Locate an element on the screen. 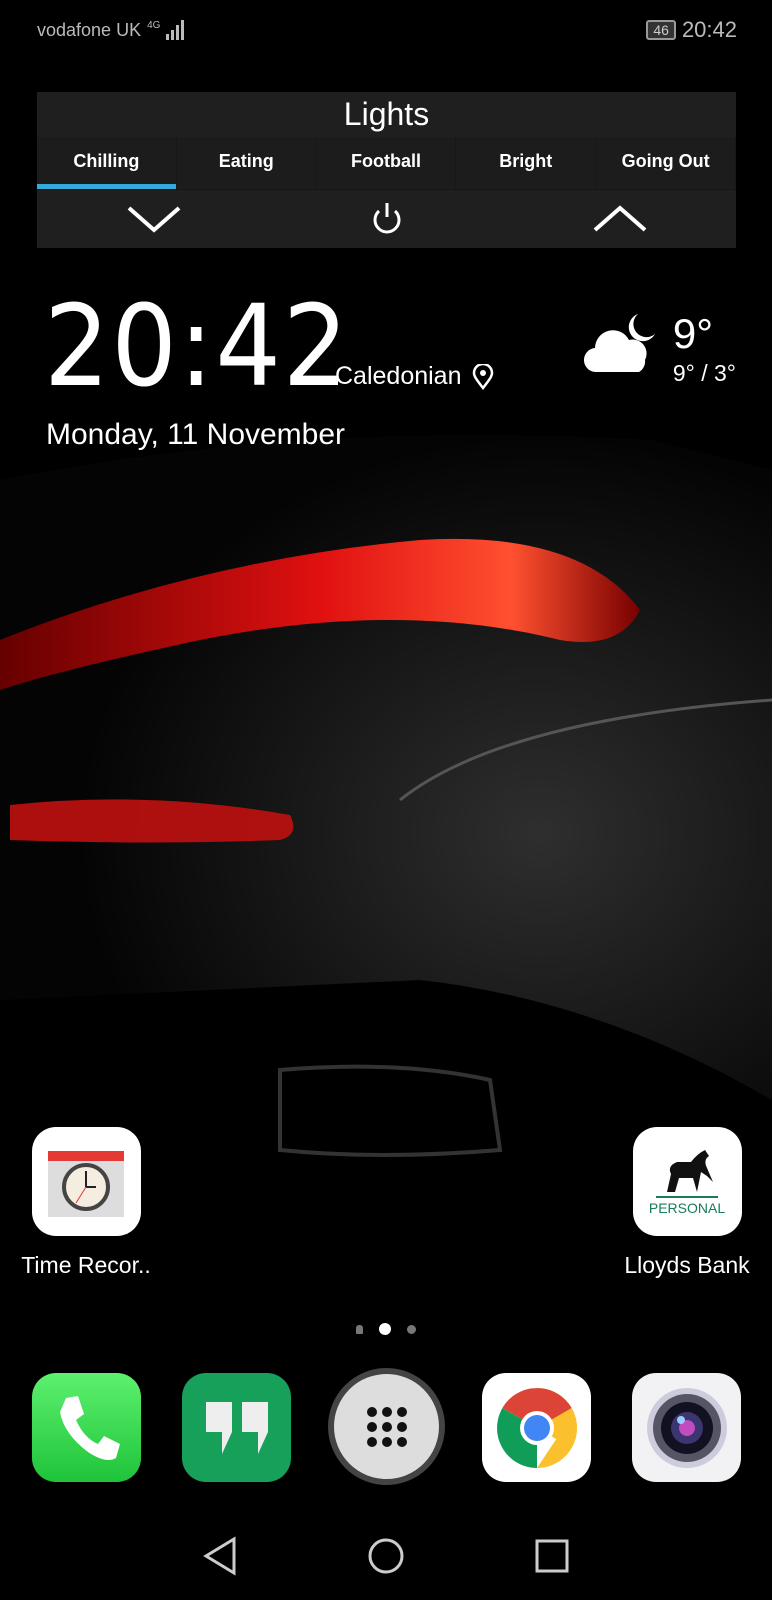  back-icon is located at coordinates (219, 1556).